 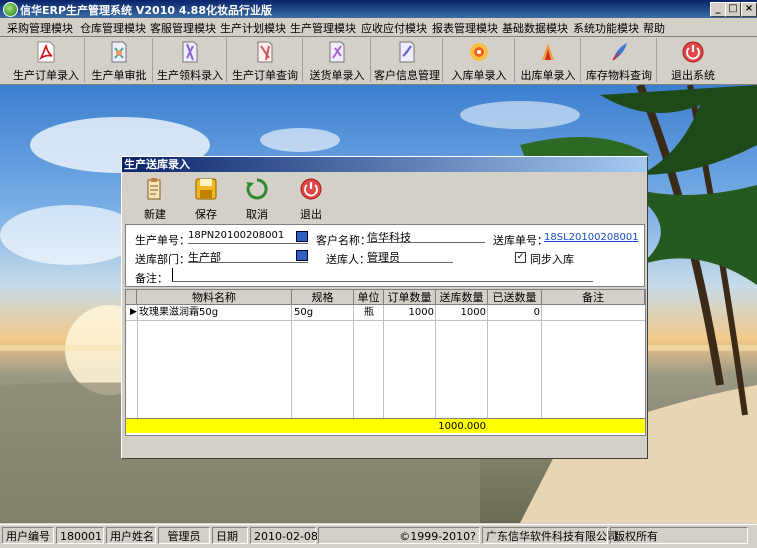 What do you see at coordinates (462, 312) in the screenshot?
I see `cell-send-qty: 1000` at bounding box center [462, 312].